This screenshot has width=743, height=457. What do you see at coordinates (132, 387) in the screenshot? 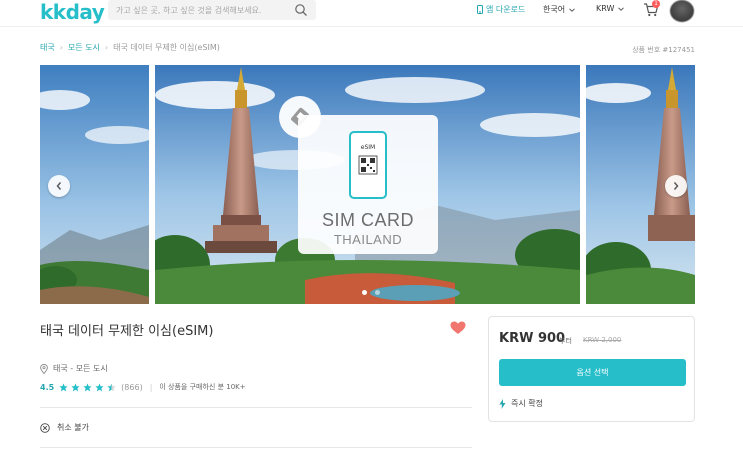
I see `review-count: (866)` at bounding box center [132, 387].